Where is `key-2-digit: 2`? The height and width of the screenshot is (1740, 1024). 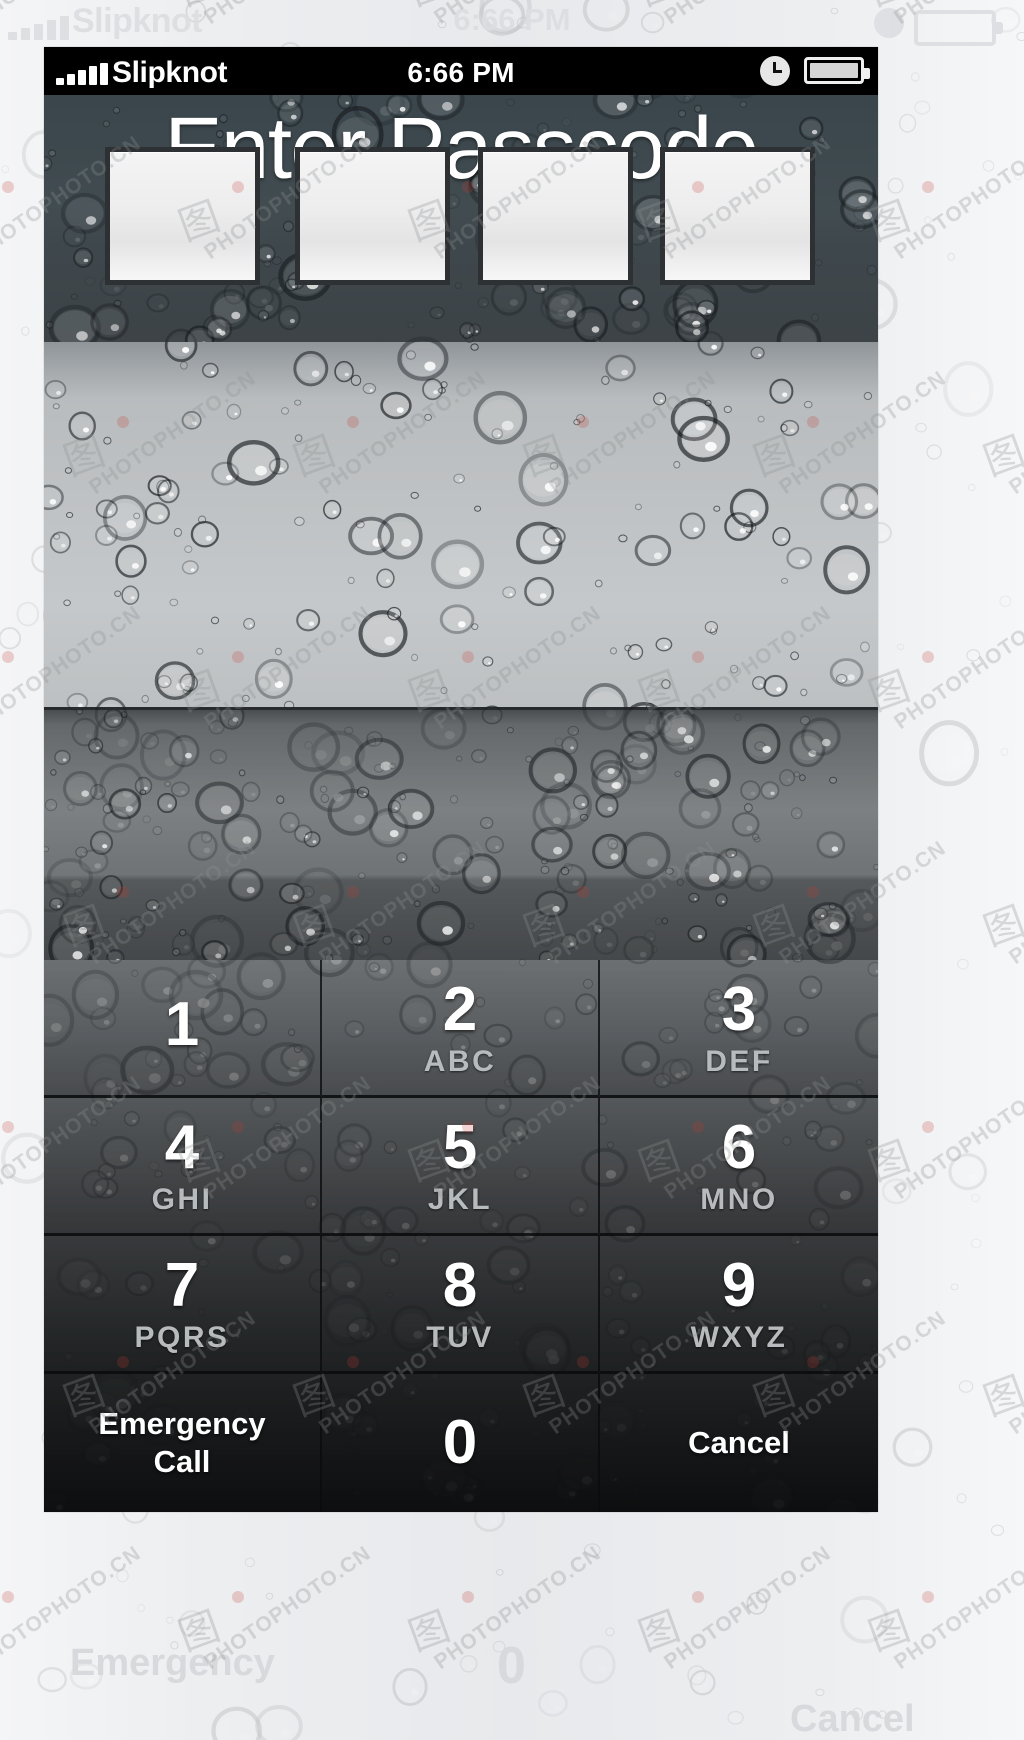 key-2-digit: 2 is located at coordinates (460, 1009).